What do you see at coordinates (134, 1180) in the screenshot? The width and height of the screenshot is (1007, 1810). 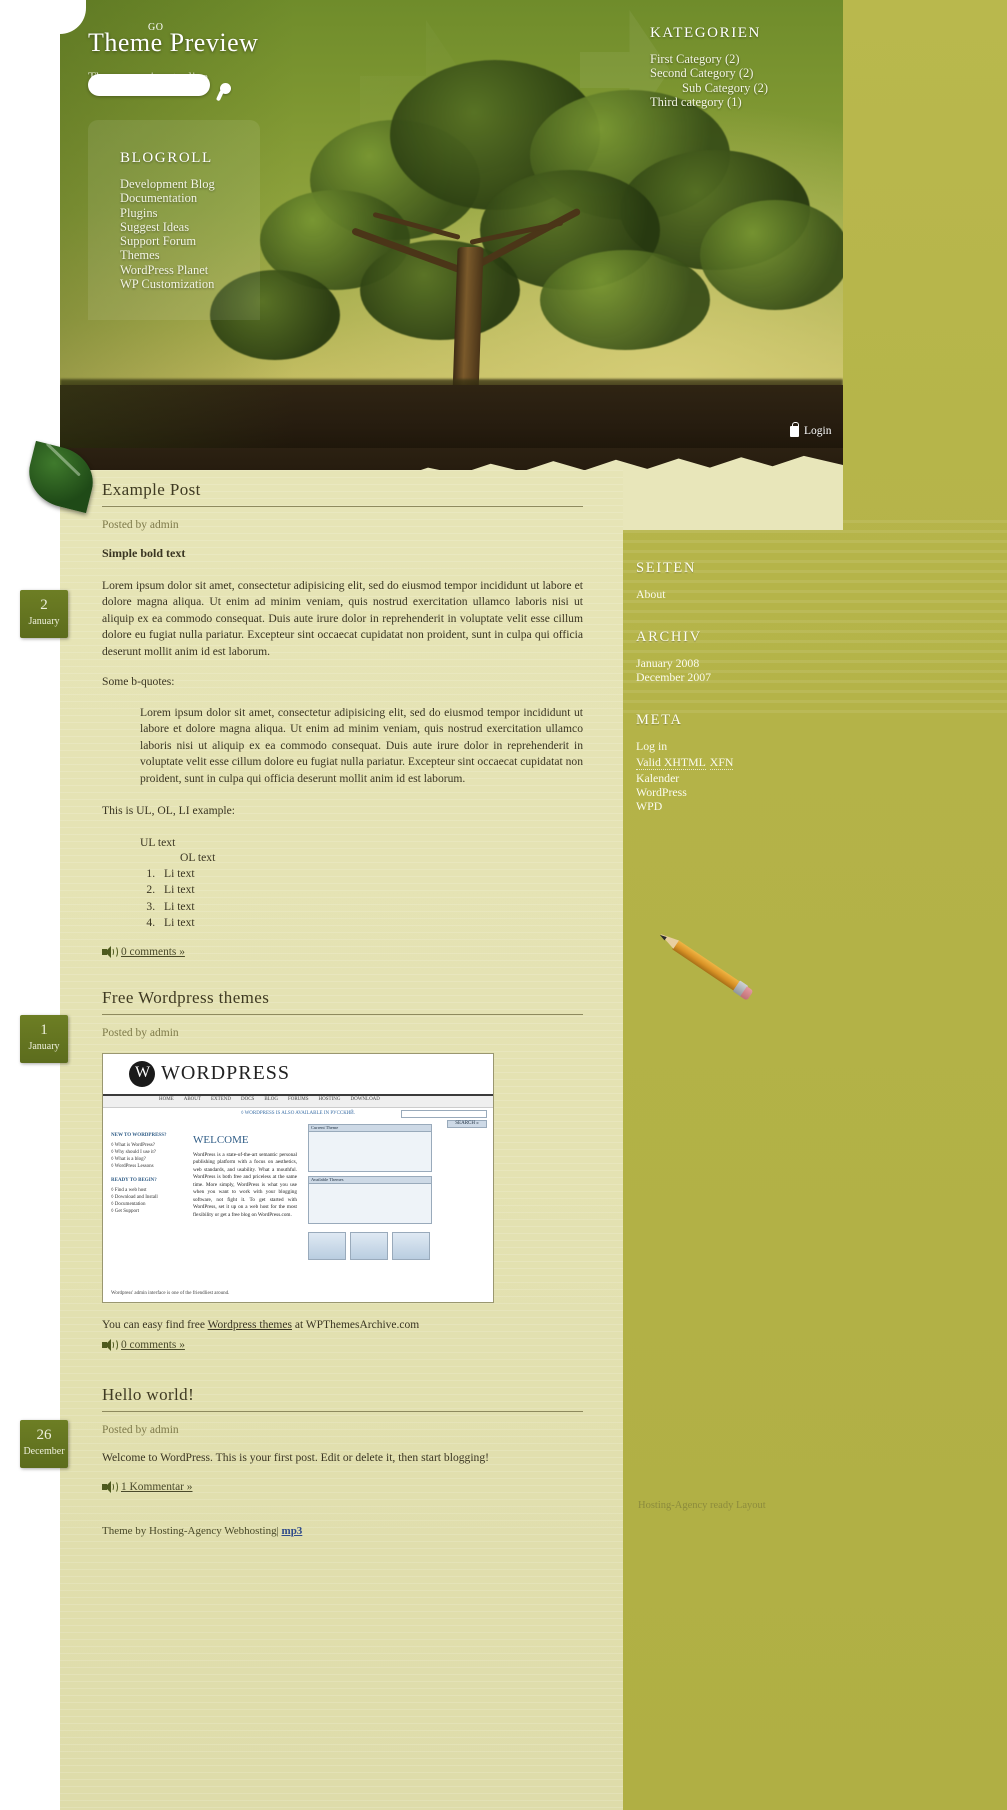 I see `left-column-title-2: READY TO BEGIN?` at bounding box center [134, 1180].